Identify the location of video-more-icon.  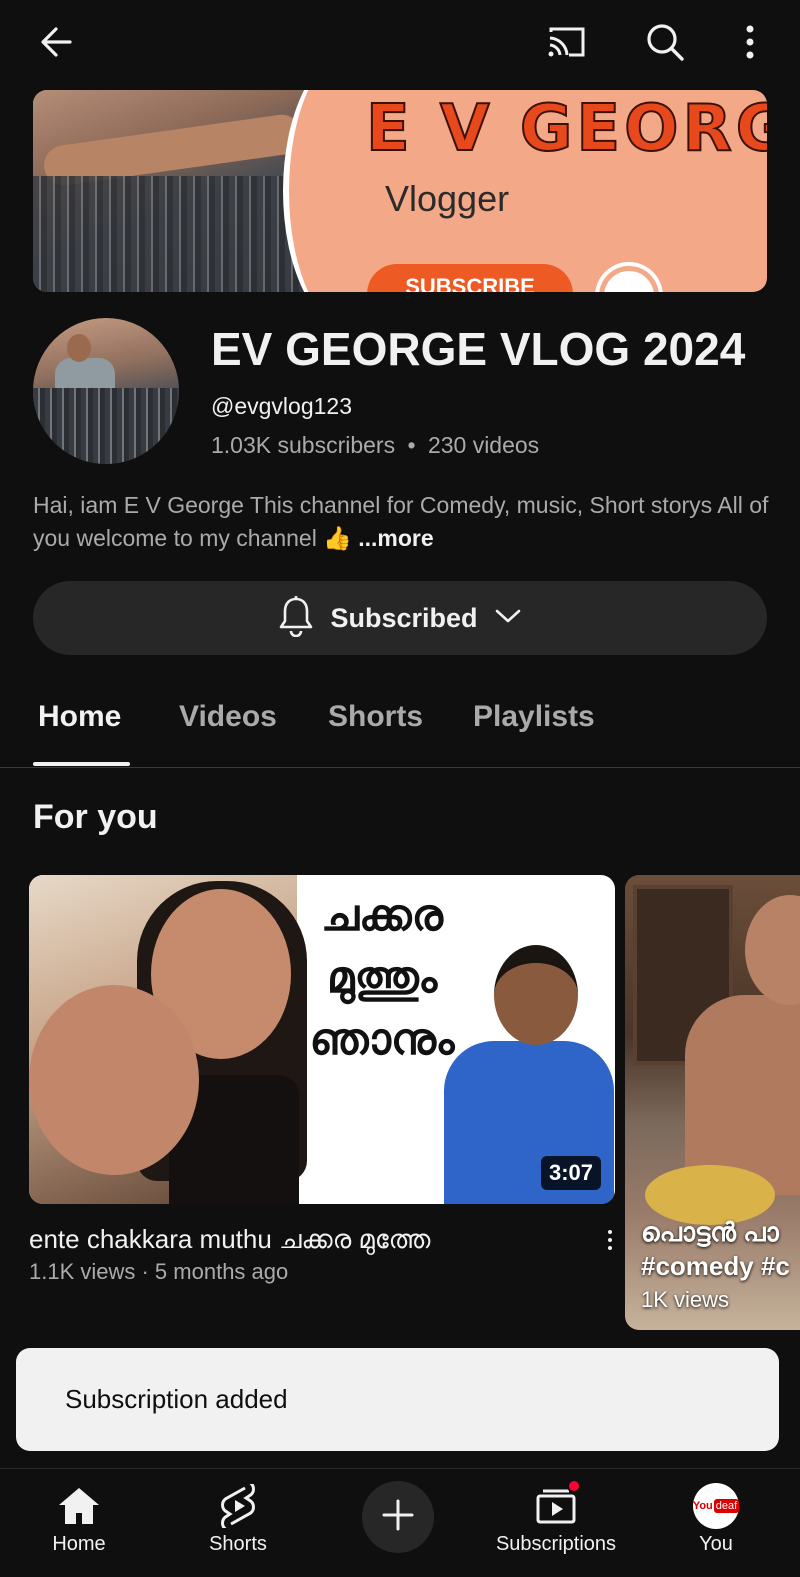
(610, 1240).